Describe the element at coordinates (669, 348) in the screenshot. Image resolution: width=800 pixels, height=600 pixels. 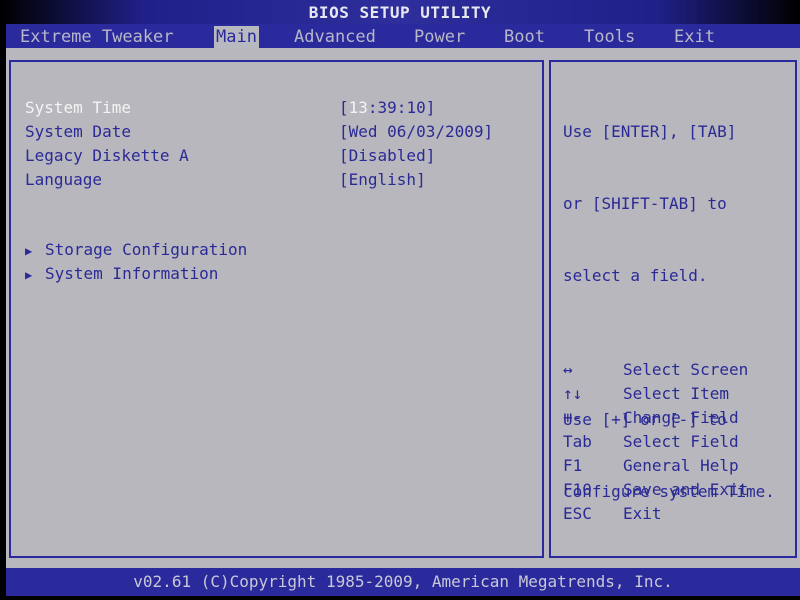
I see `help-line` at that location.